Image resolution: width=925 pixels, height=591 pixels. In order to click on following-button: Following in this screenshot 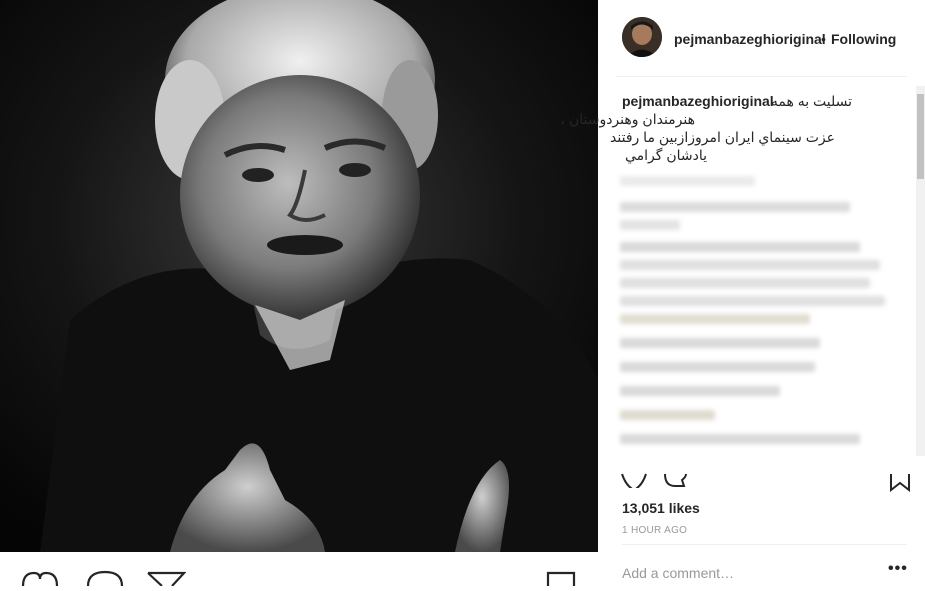, I will do `click(863, 39)`.